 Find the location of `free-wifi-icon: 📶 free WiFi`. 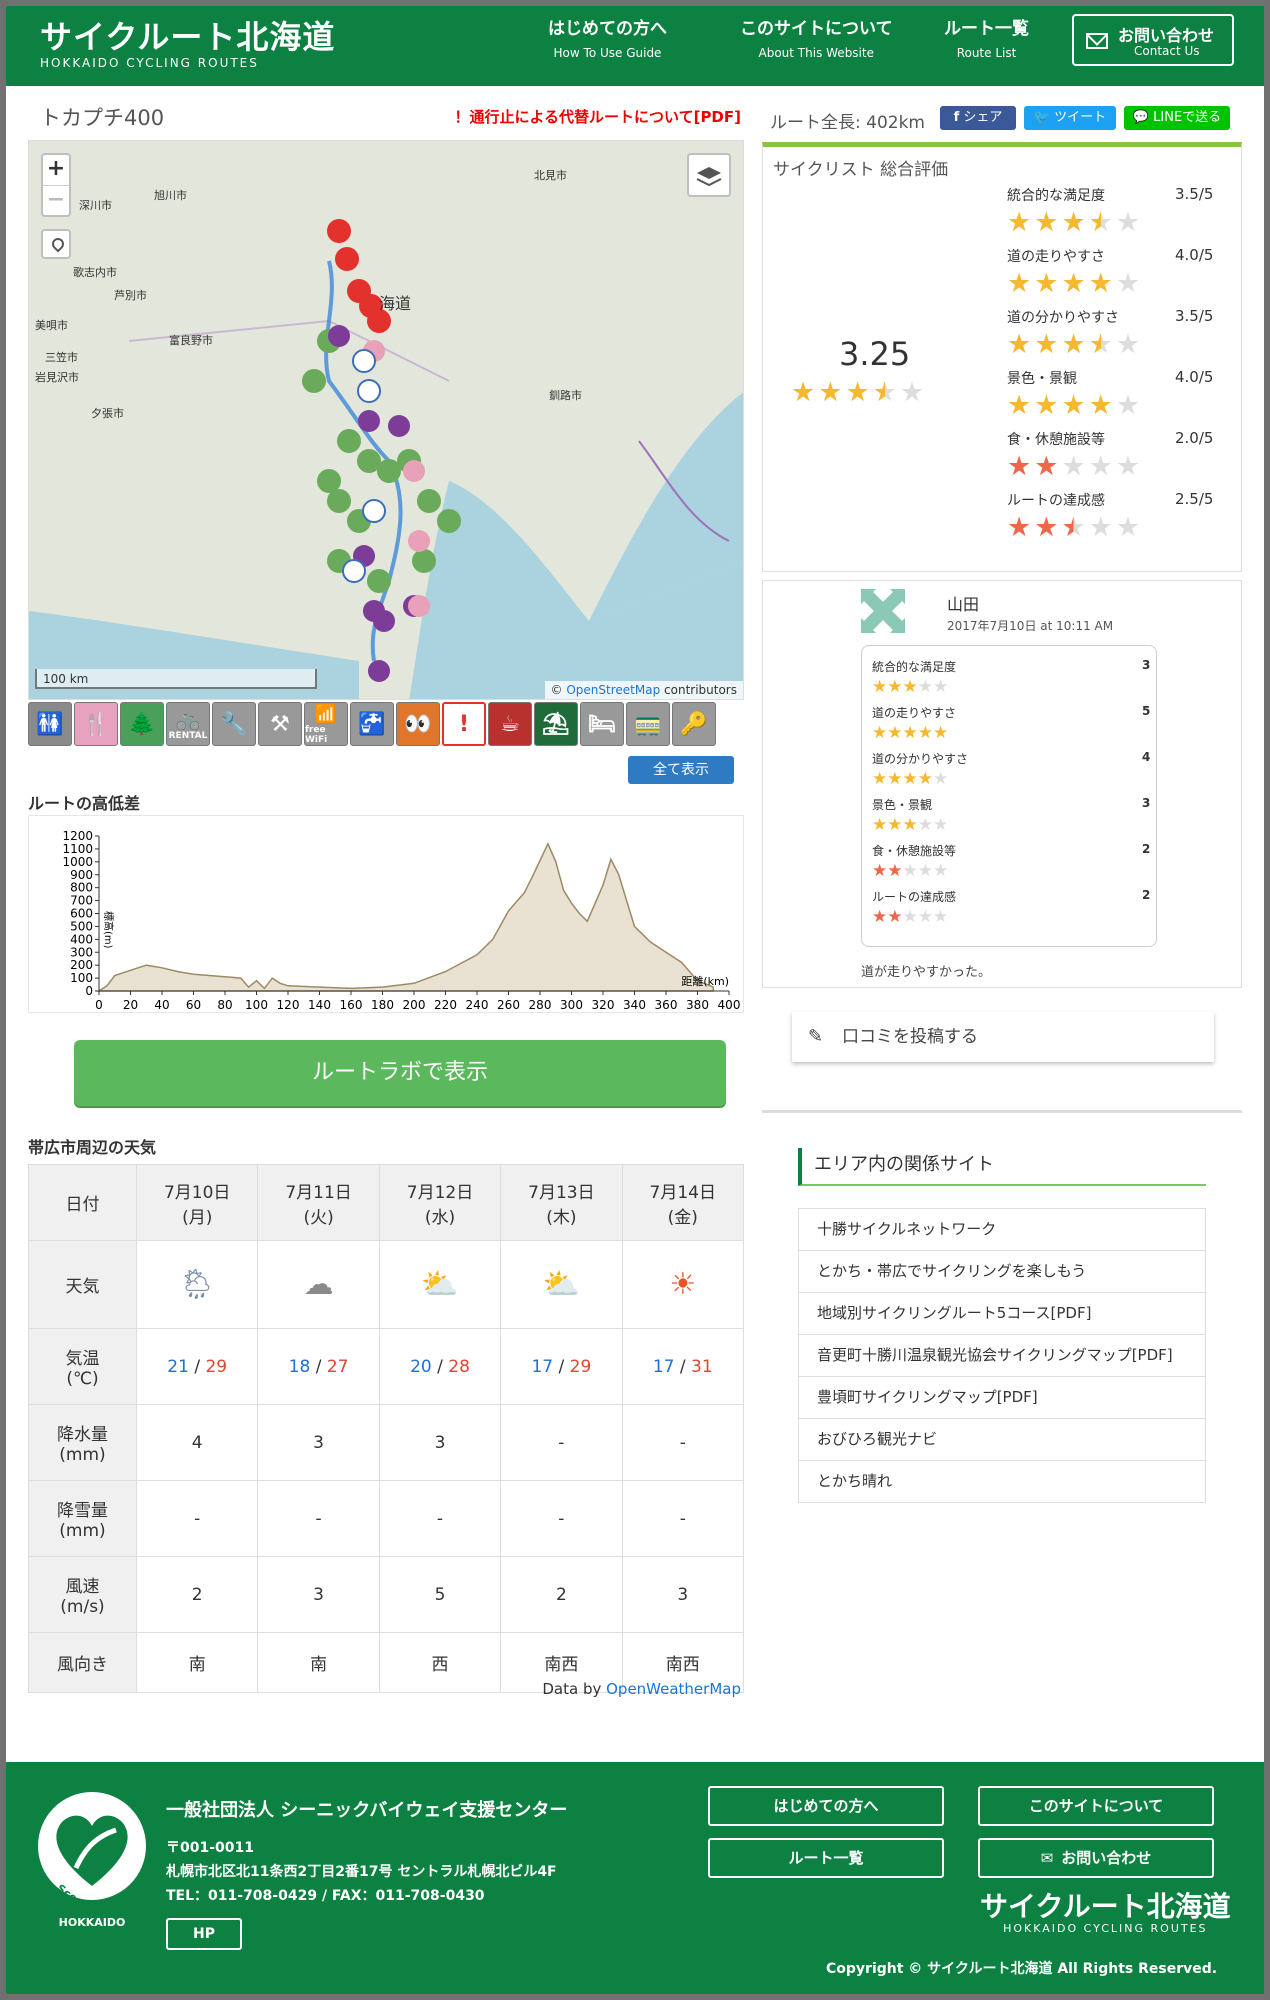

free-wifi-icon: 📶 free WiFi is located at coordinates (326, 724).